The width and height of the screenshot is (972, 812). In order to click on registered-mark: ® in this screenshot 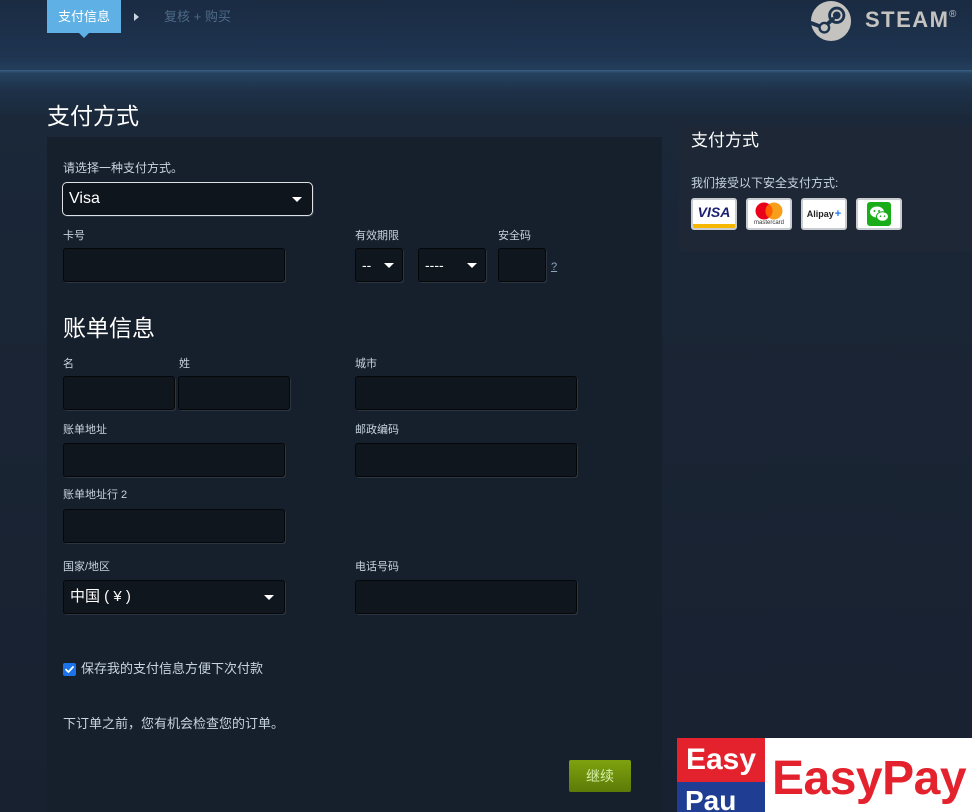, I will do `click(953, 14)`.